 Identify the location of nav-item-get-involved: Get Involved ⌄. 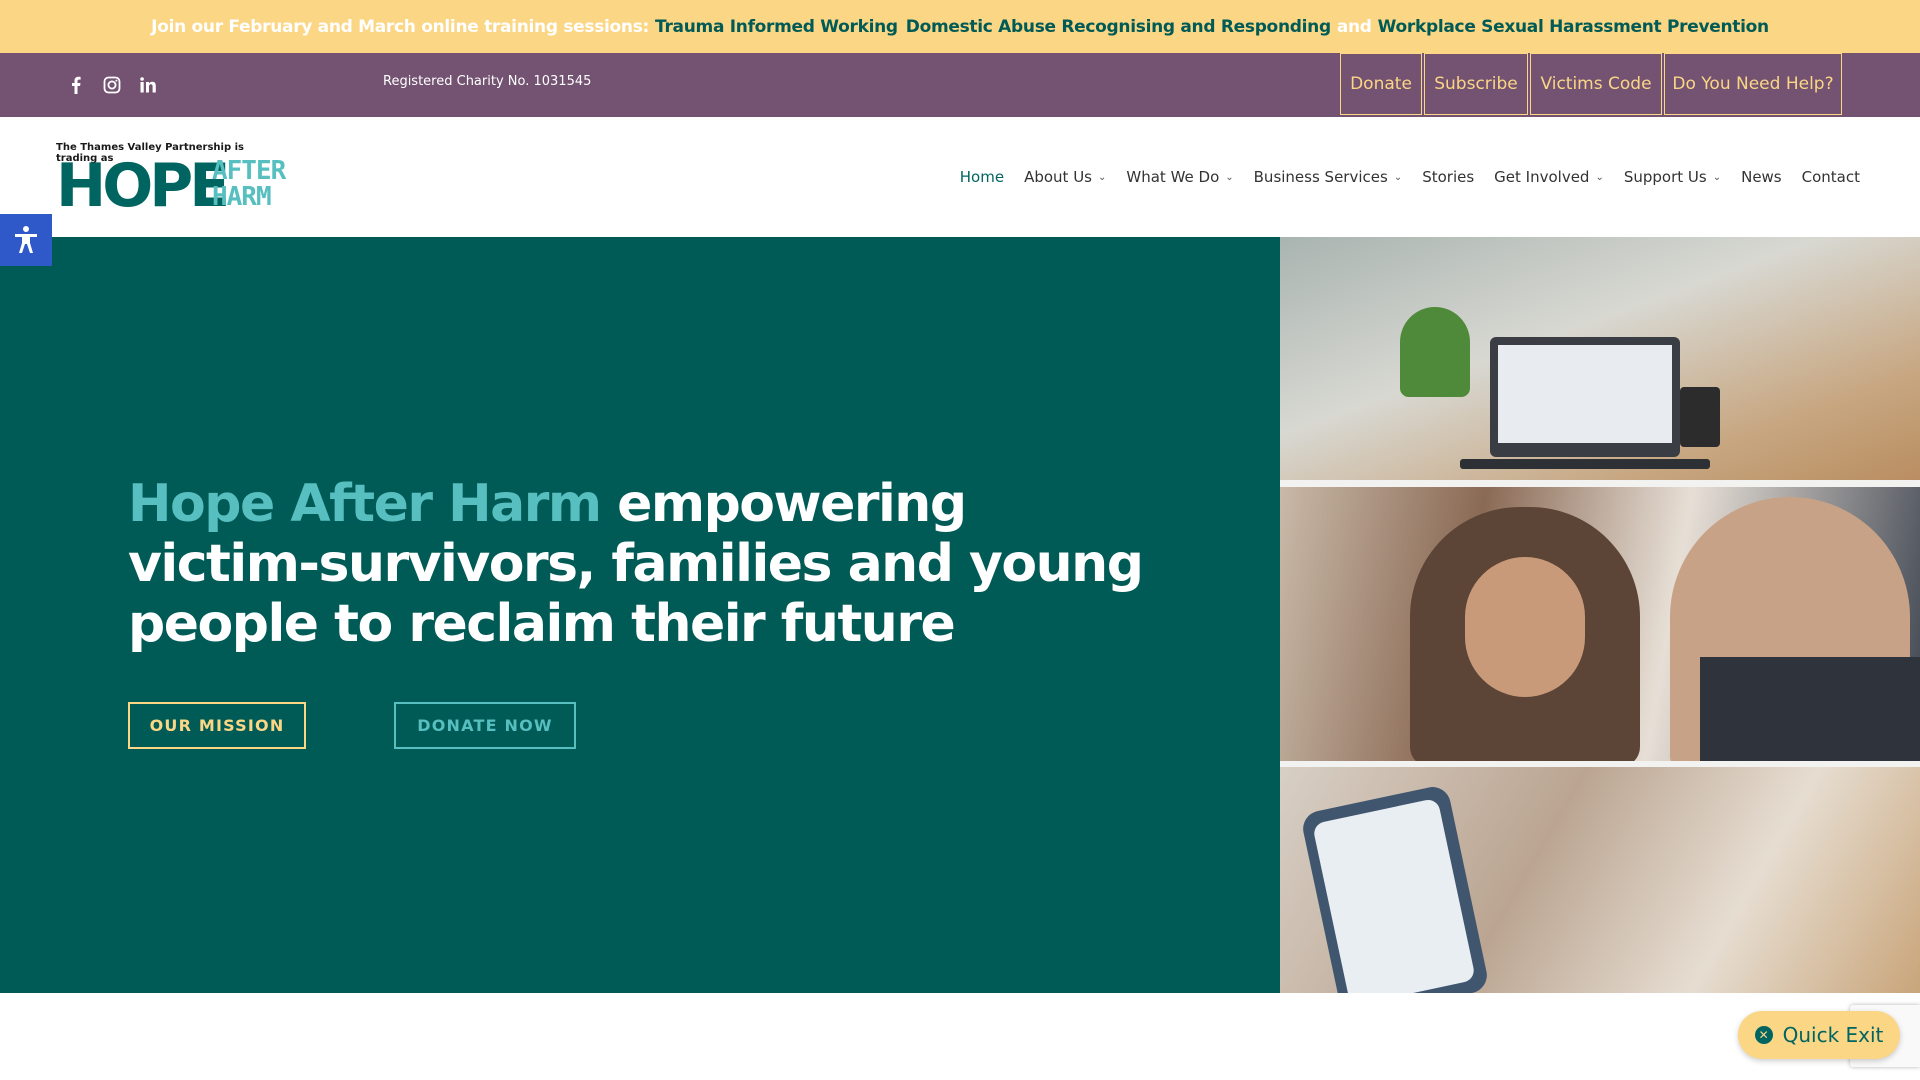
(1549, 177).